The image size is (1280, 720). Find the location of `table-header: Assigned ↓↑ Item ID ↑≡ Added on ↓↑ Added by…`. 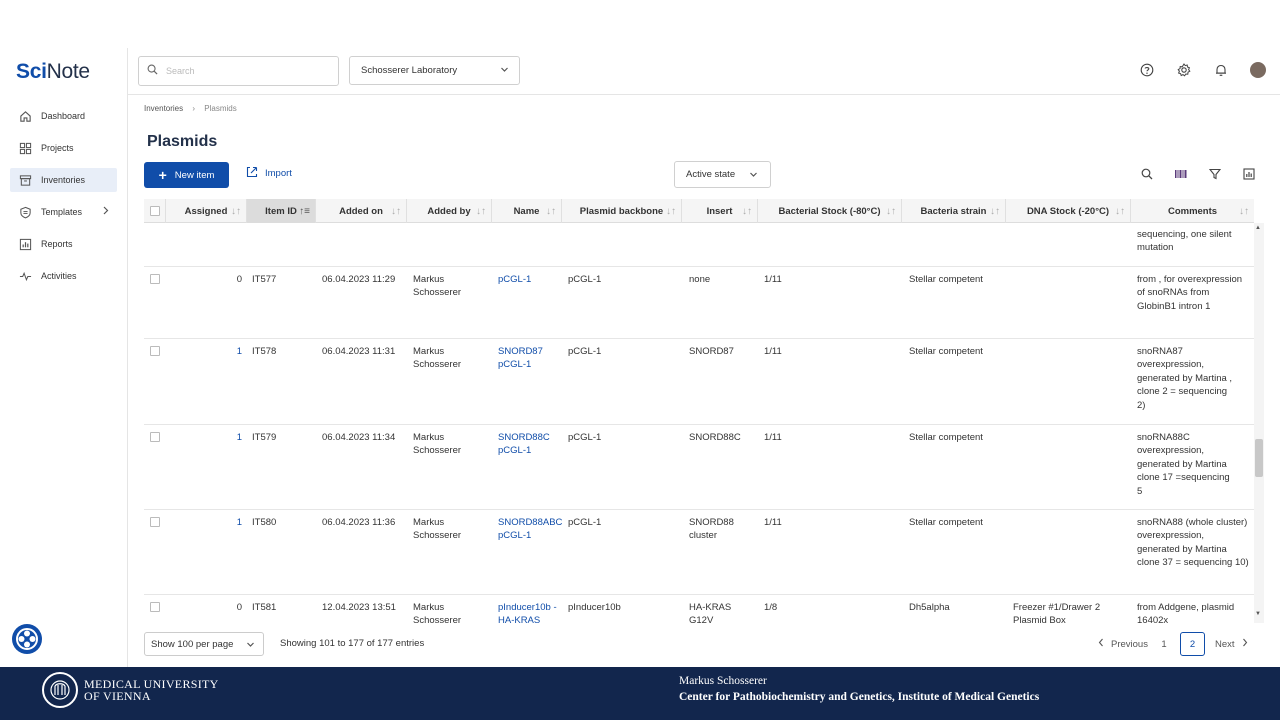

table-header: Assigned ↓↑ Item ID ↑≡ Added on ↓↑ Added by… is located at coordinates (699, 211).